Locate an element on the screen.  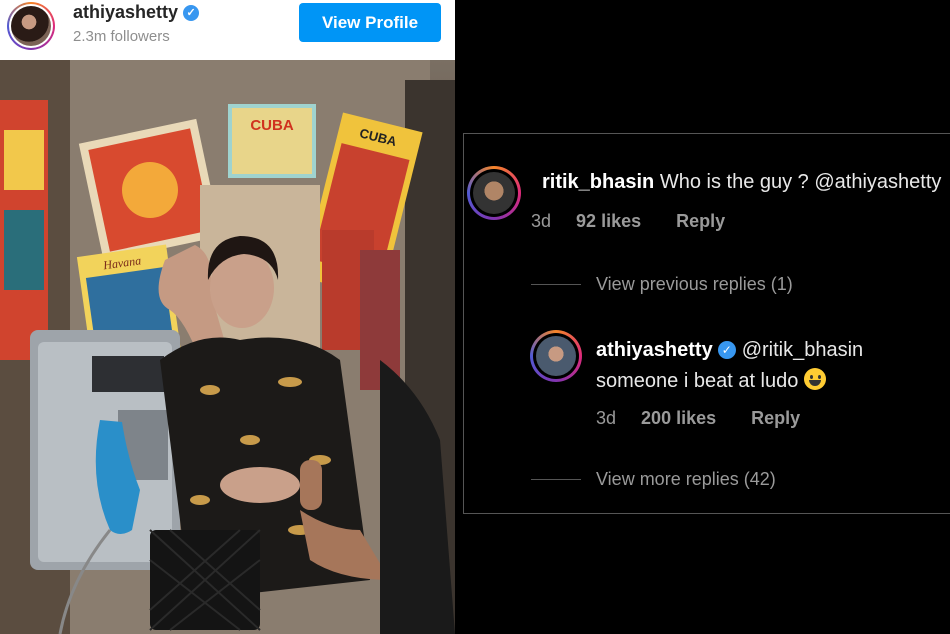
reply-body-line: someone i beat at ludo is located at coordinates (711, 380).